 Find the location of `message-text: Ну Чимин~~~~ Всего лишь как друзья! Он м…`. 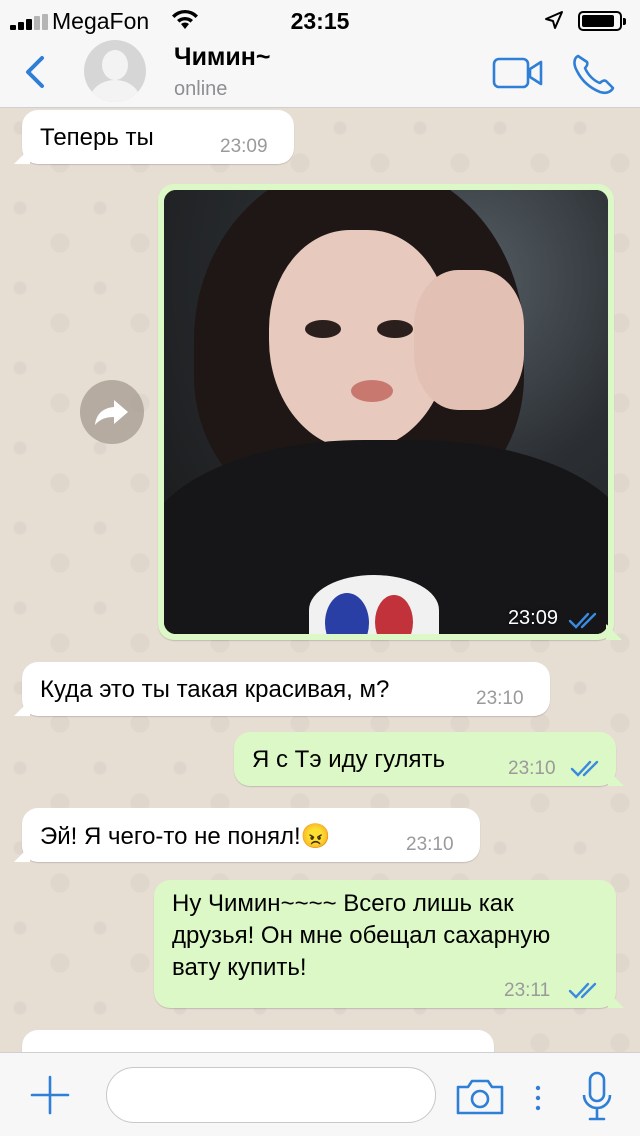

message-text: Ну Чимин~~~~ Всего лишь как друзья! Он м… is located at coordinates (361, 935).